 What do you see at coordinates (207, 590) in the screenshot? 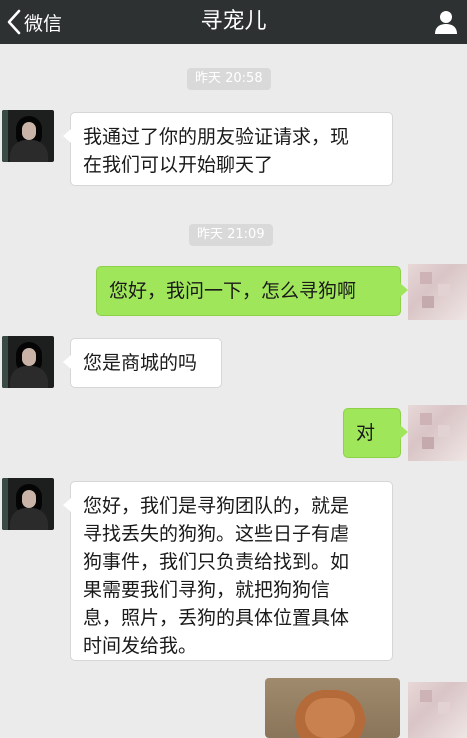
I see `message-line: 果需要我们寻狗，就把狗狗信` at bounding box center [207, 590].